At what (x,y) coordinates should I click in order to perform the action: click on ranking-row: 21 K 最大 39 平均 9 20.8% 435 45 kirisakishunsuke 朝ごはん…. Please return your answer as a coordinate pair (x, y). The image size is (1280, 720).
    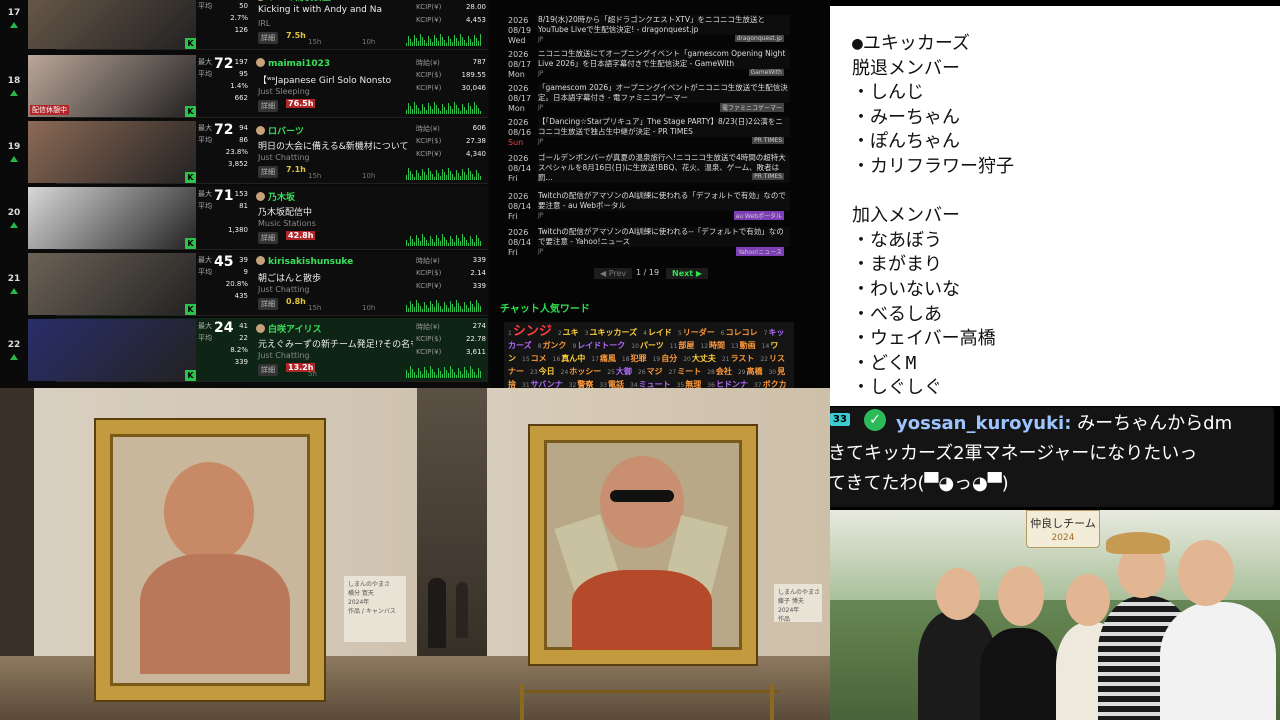
    Looking at the image, I should click on (248, 284).